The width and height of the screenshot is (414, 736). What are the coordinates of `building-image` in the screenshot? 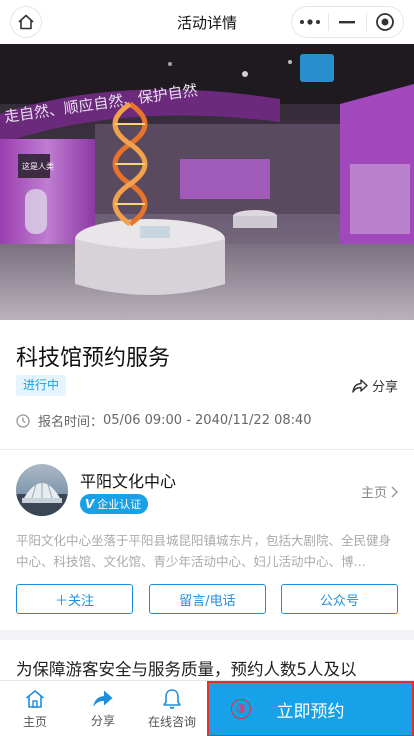 It's located at (42, 495).